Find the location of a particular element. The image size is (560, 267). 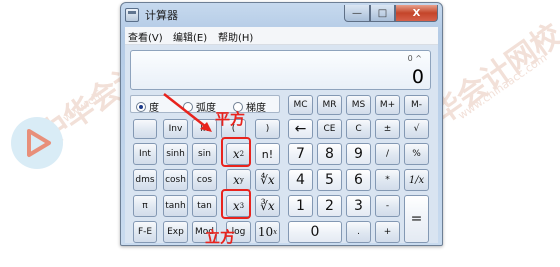

plus-button: + is located at coordinates (387, 232).